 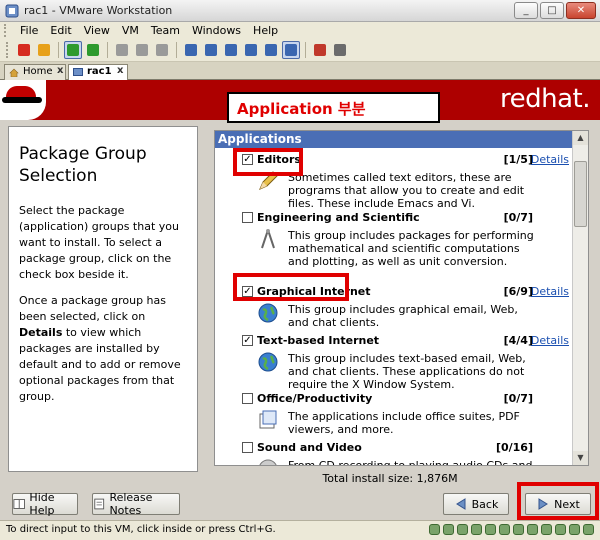 I want to click on hide-help-button: Hide Help, so click(x=45, y=504).